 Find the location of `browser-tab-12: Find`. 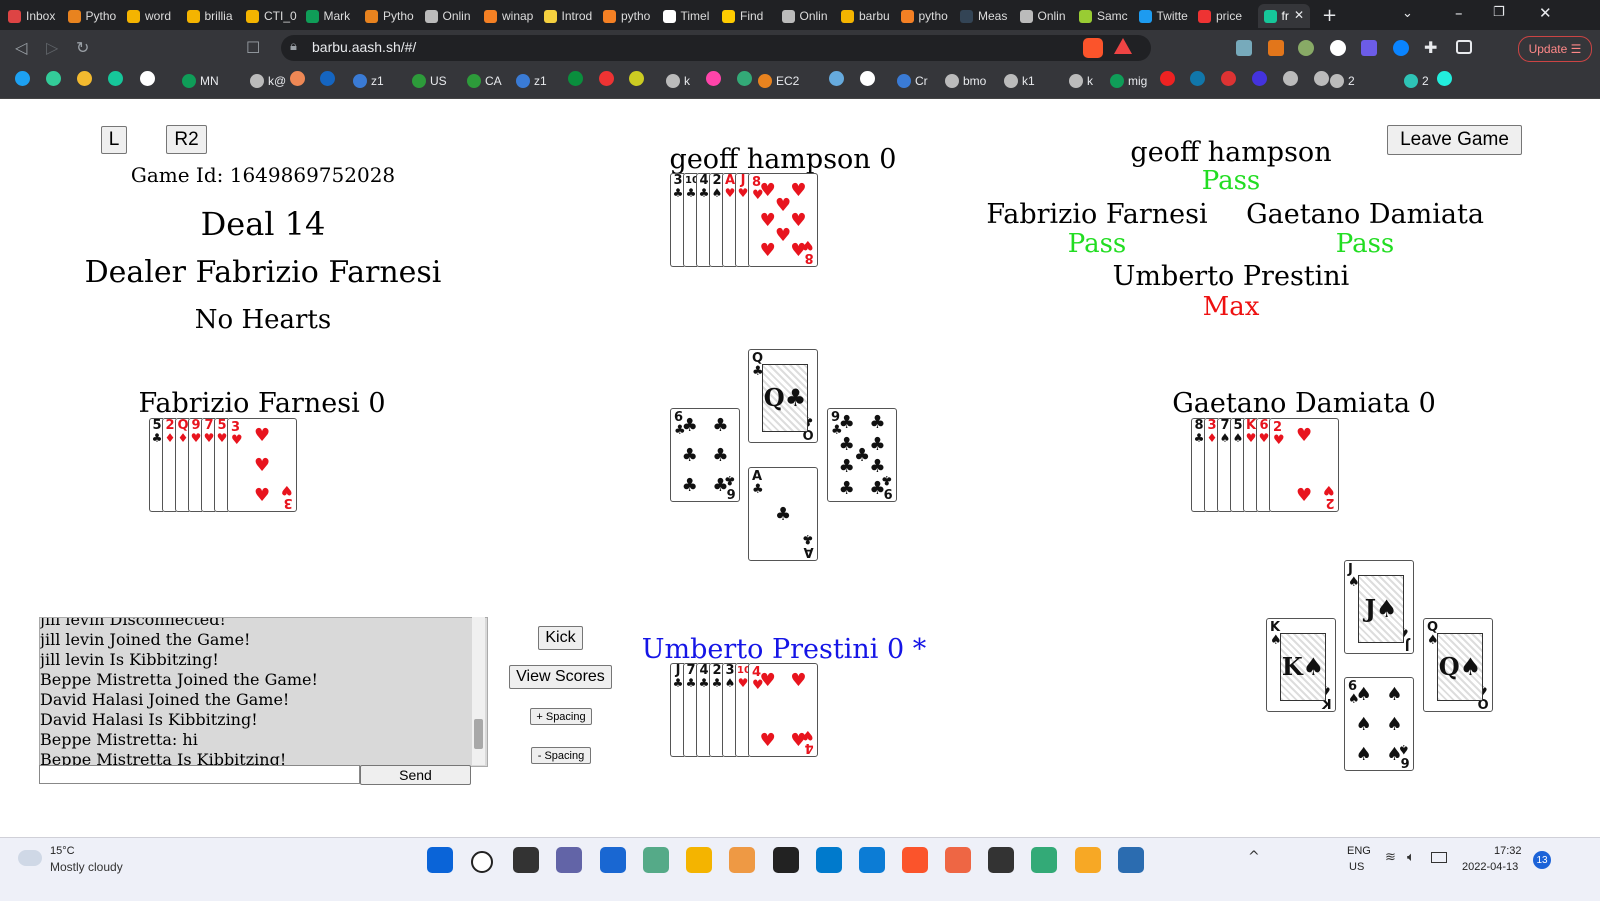

browser-tab-12: Find is located at coordinates (749, 16).